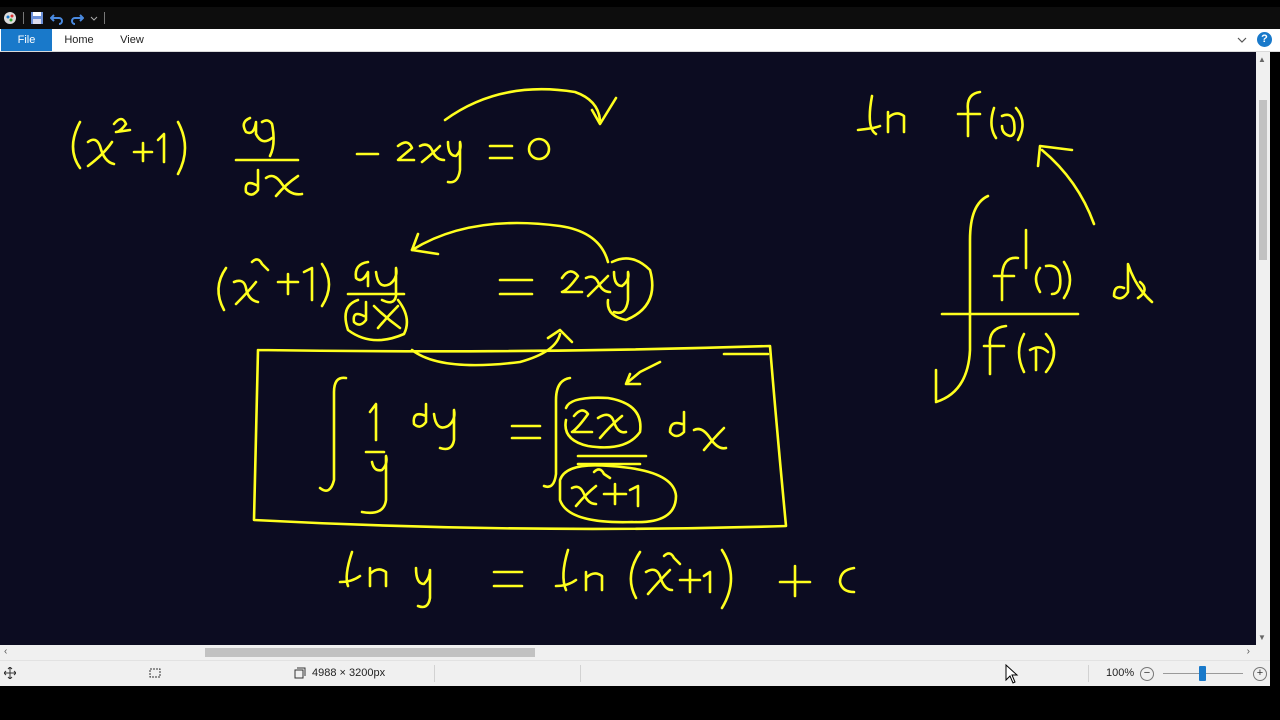 The height and width of the screenshot is (720, 1280). Describe the element at coordinates (26, 40) in the screenshot. I see `tab-file: File` at that location.